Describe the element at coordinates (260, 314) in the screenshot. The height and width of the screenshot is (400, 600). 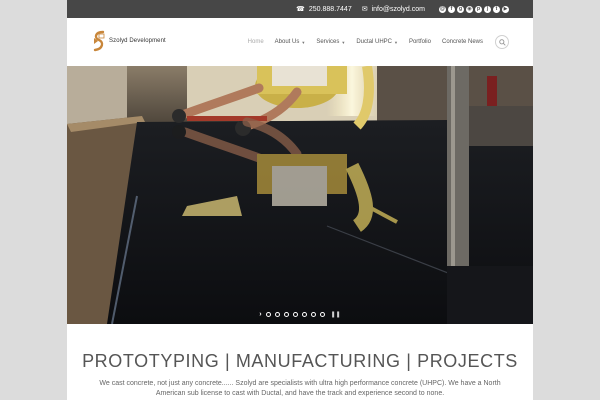
I see `chevron-right-icon: ›` at that location.